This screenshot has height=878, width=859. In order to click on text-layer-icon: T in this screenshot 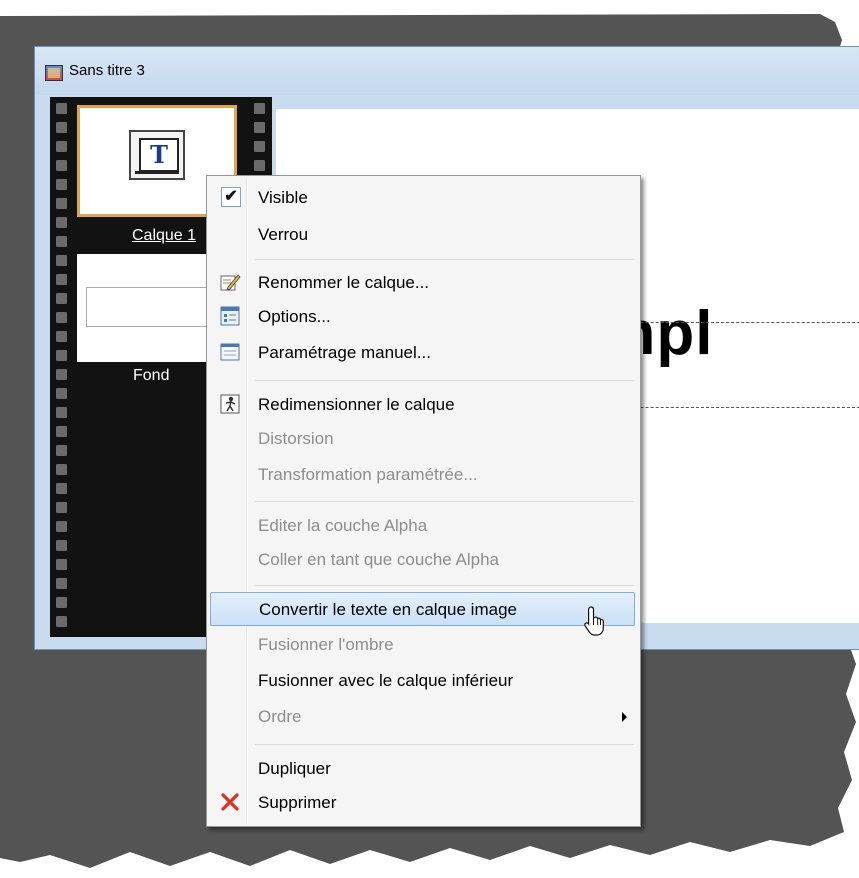, I will do `click(157, 155)`.